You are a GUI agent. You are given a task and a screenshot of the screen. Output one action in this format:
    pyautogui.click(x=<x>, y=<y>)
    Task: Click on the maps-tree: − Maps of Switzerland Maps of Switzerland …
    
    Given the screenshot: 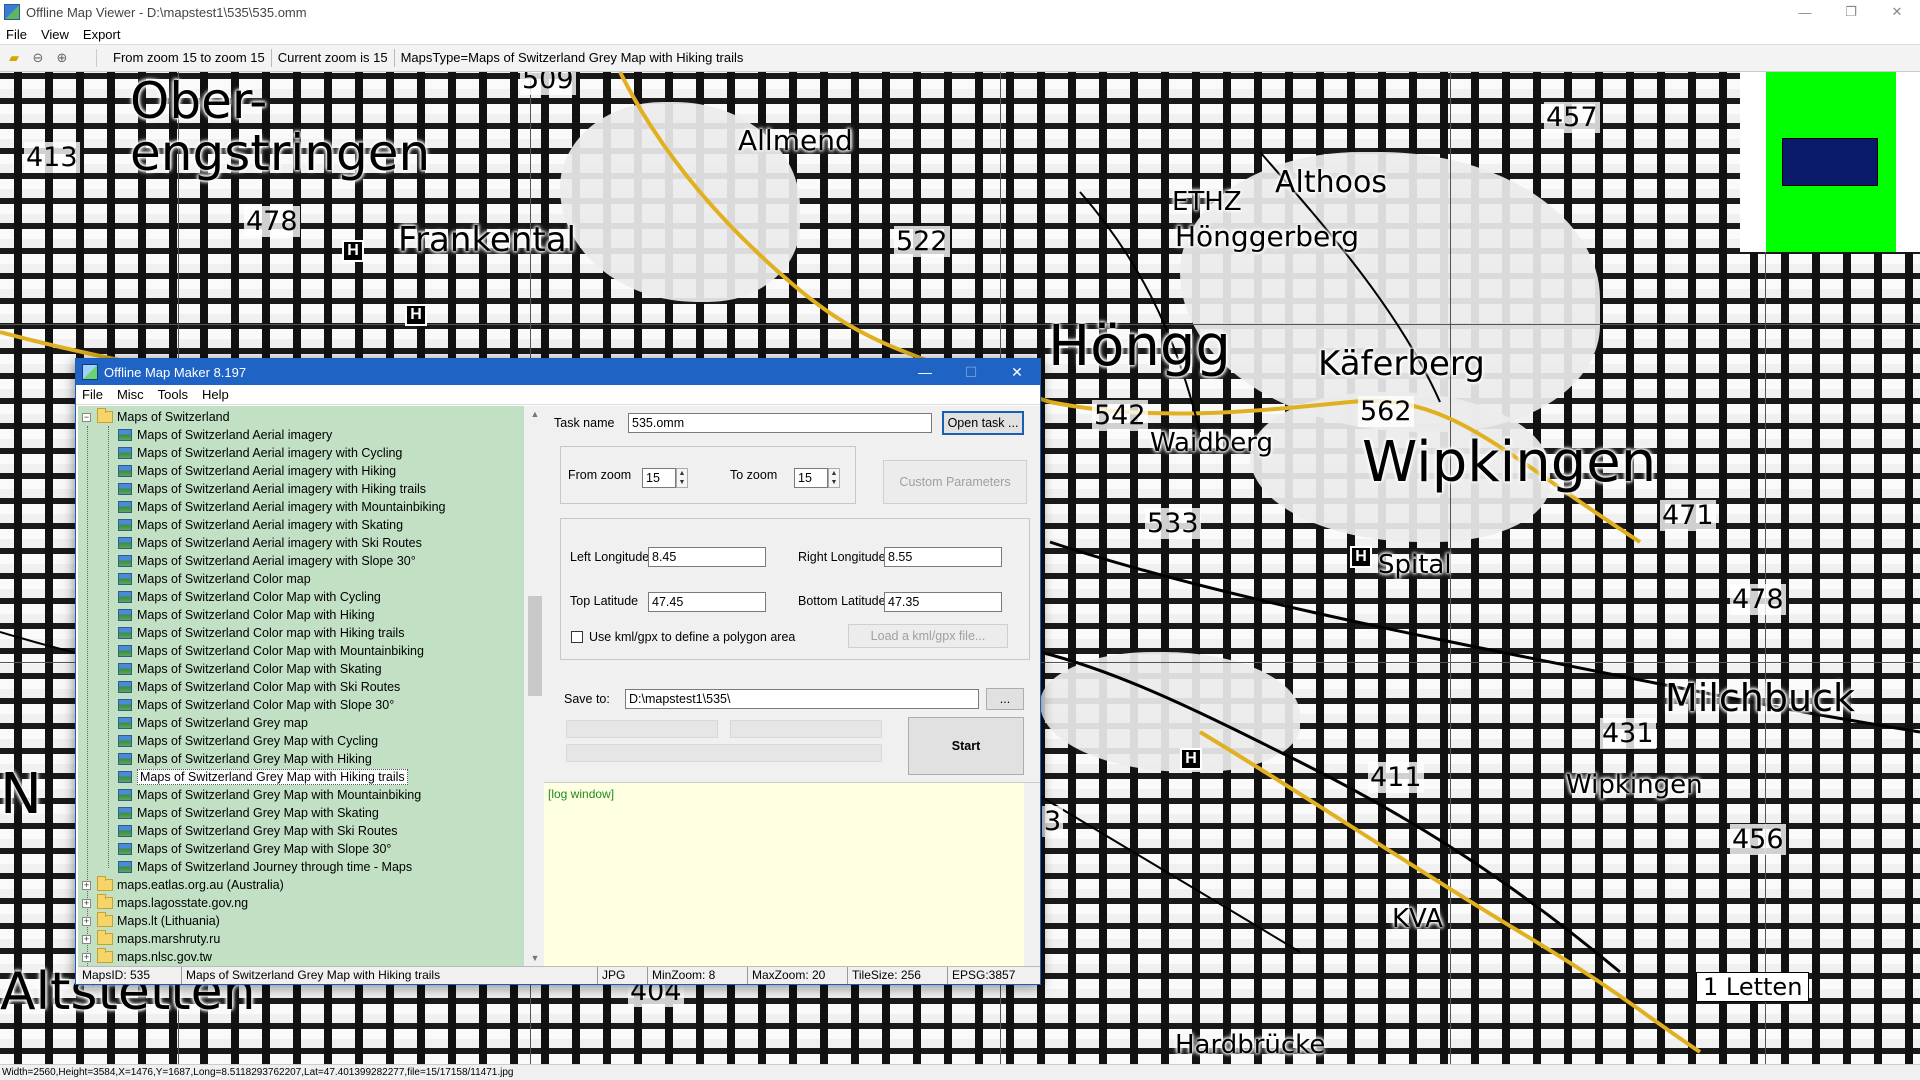 What is the action you would take?
    pyautogui.click(x=301, y=686)
    